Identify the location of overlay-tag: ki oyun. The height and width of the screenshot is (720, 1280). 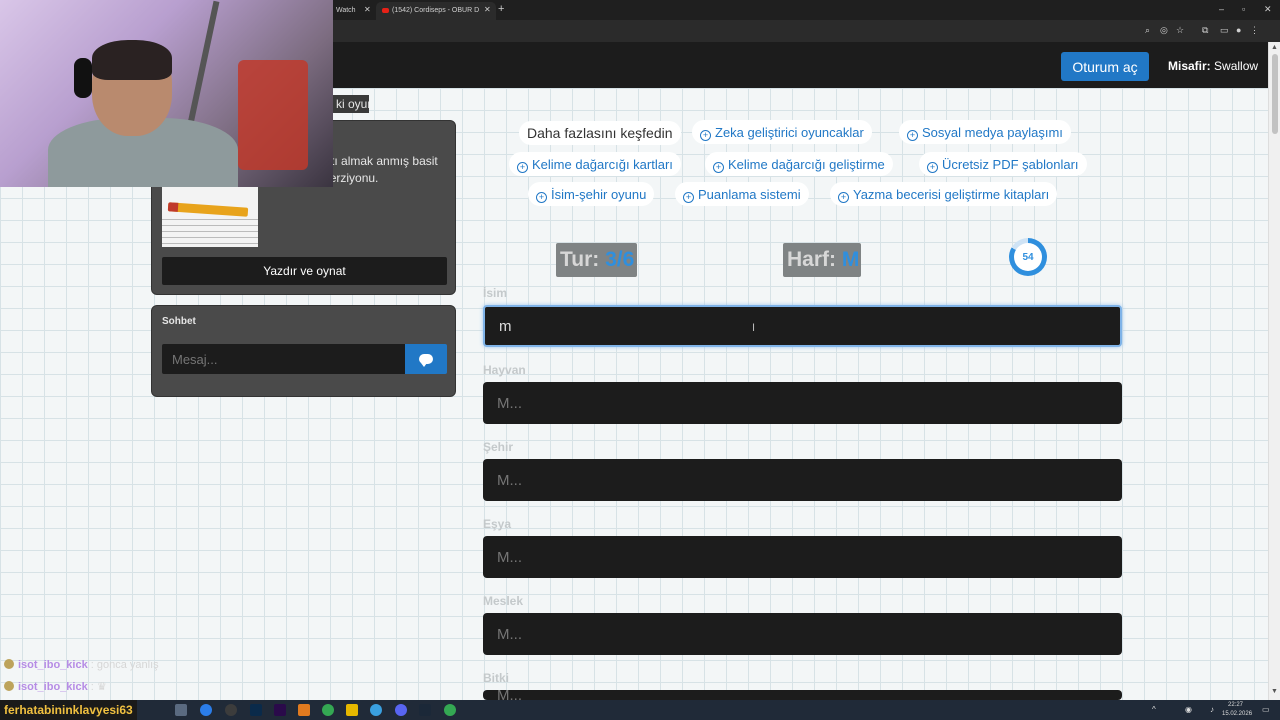
(351, 104).